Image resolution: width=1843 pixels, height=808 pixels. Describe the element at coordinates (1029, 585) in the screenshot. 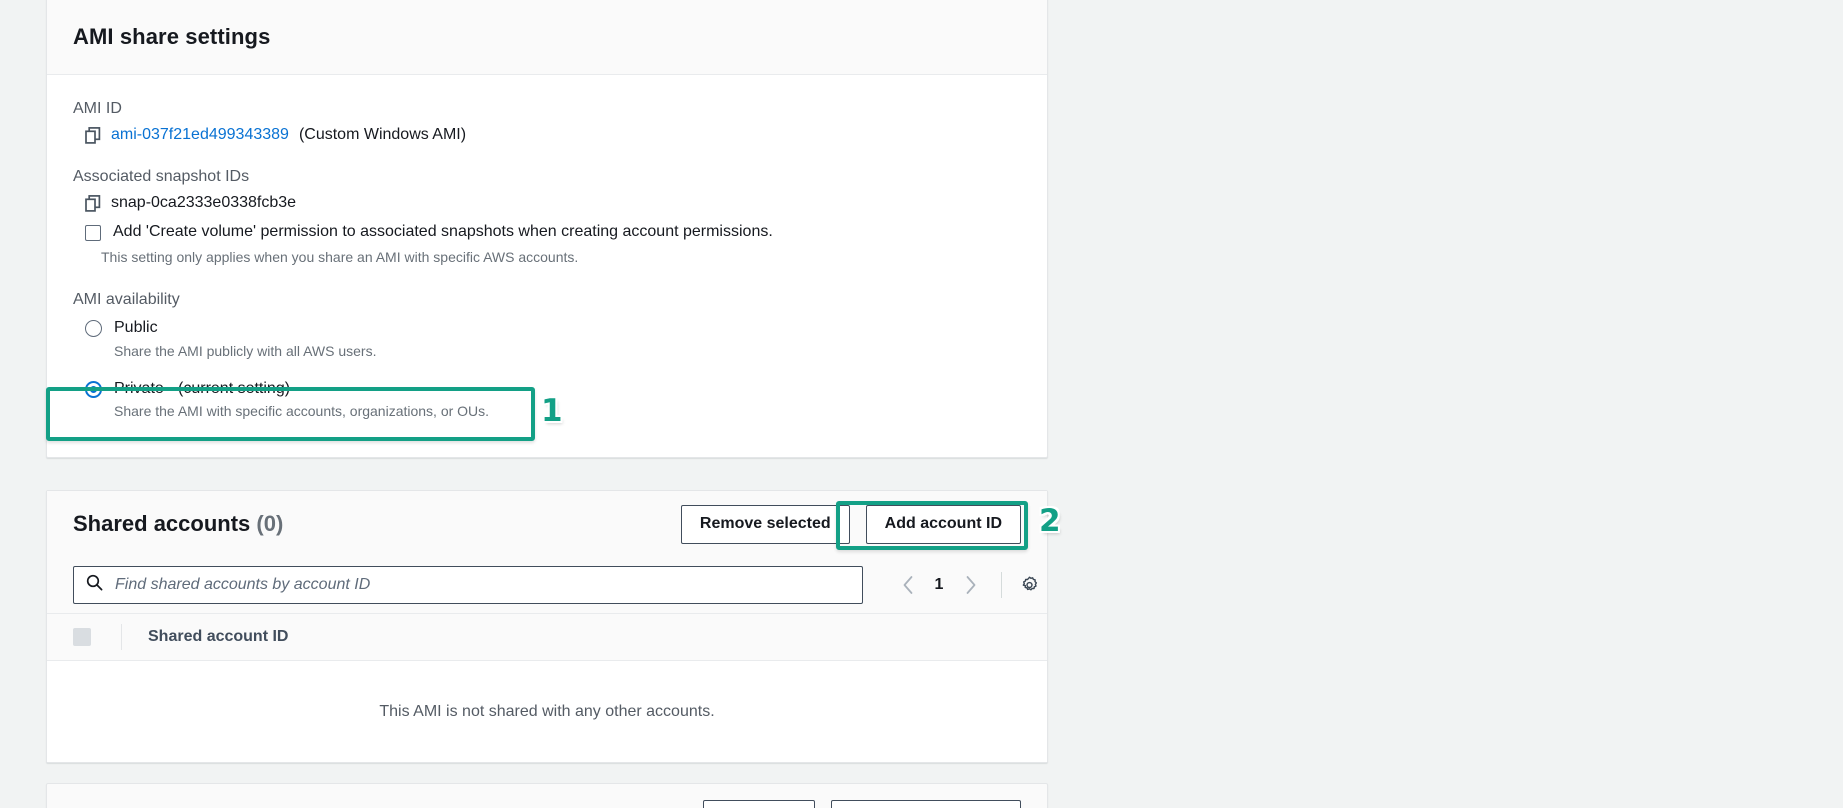

I see `gear-icon` at that location.